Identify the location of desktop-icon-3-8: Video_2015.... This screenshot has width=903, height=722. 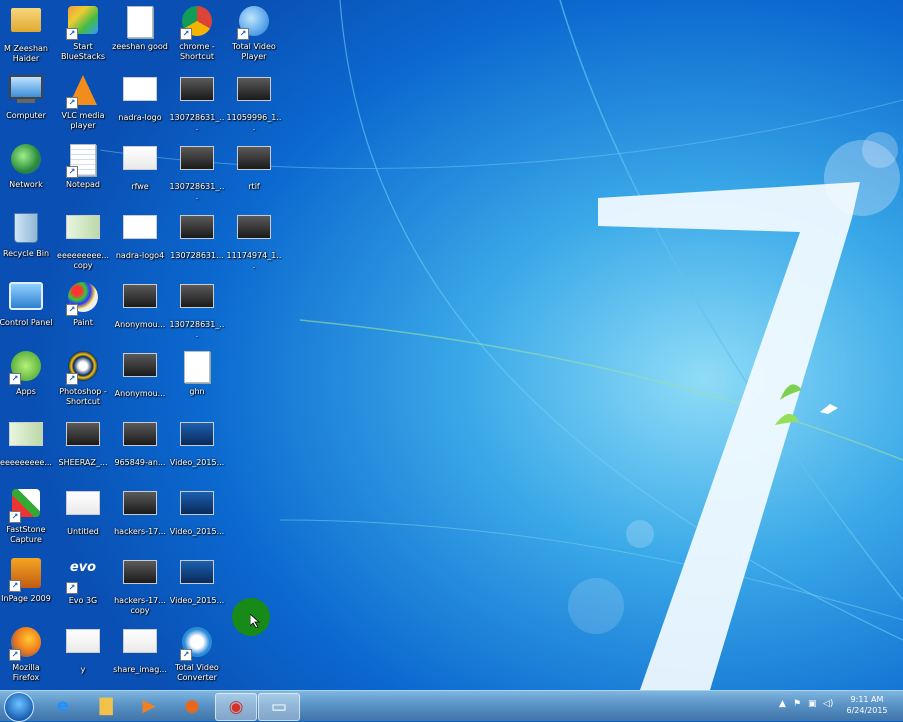
(197, 587).